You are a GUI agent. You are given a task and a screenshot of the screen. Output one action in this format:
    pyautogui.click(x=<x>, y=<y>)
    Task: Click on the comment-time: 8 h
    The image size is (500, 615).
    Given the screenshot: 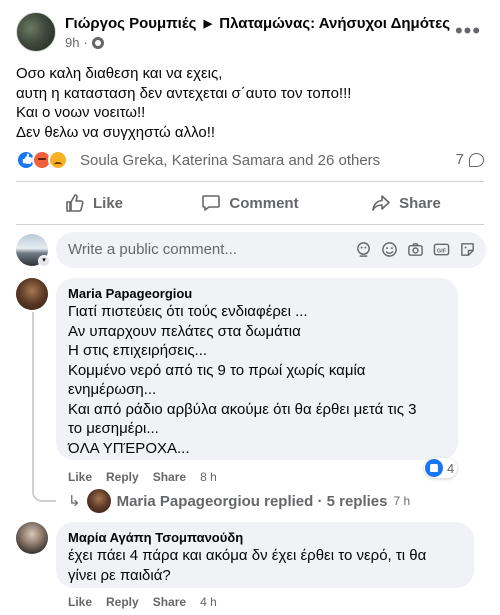 What is the action you would take?
    pyautogui.click(x=208, y=477)
    